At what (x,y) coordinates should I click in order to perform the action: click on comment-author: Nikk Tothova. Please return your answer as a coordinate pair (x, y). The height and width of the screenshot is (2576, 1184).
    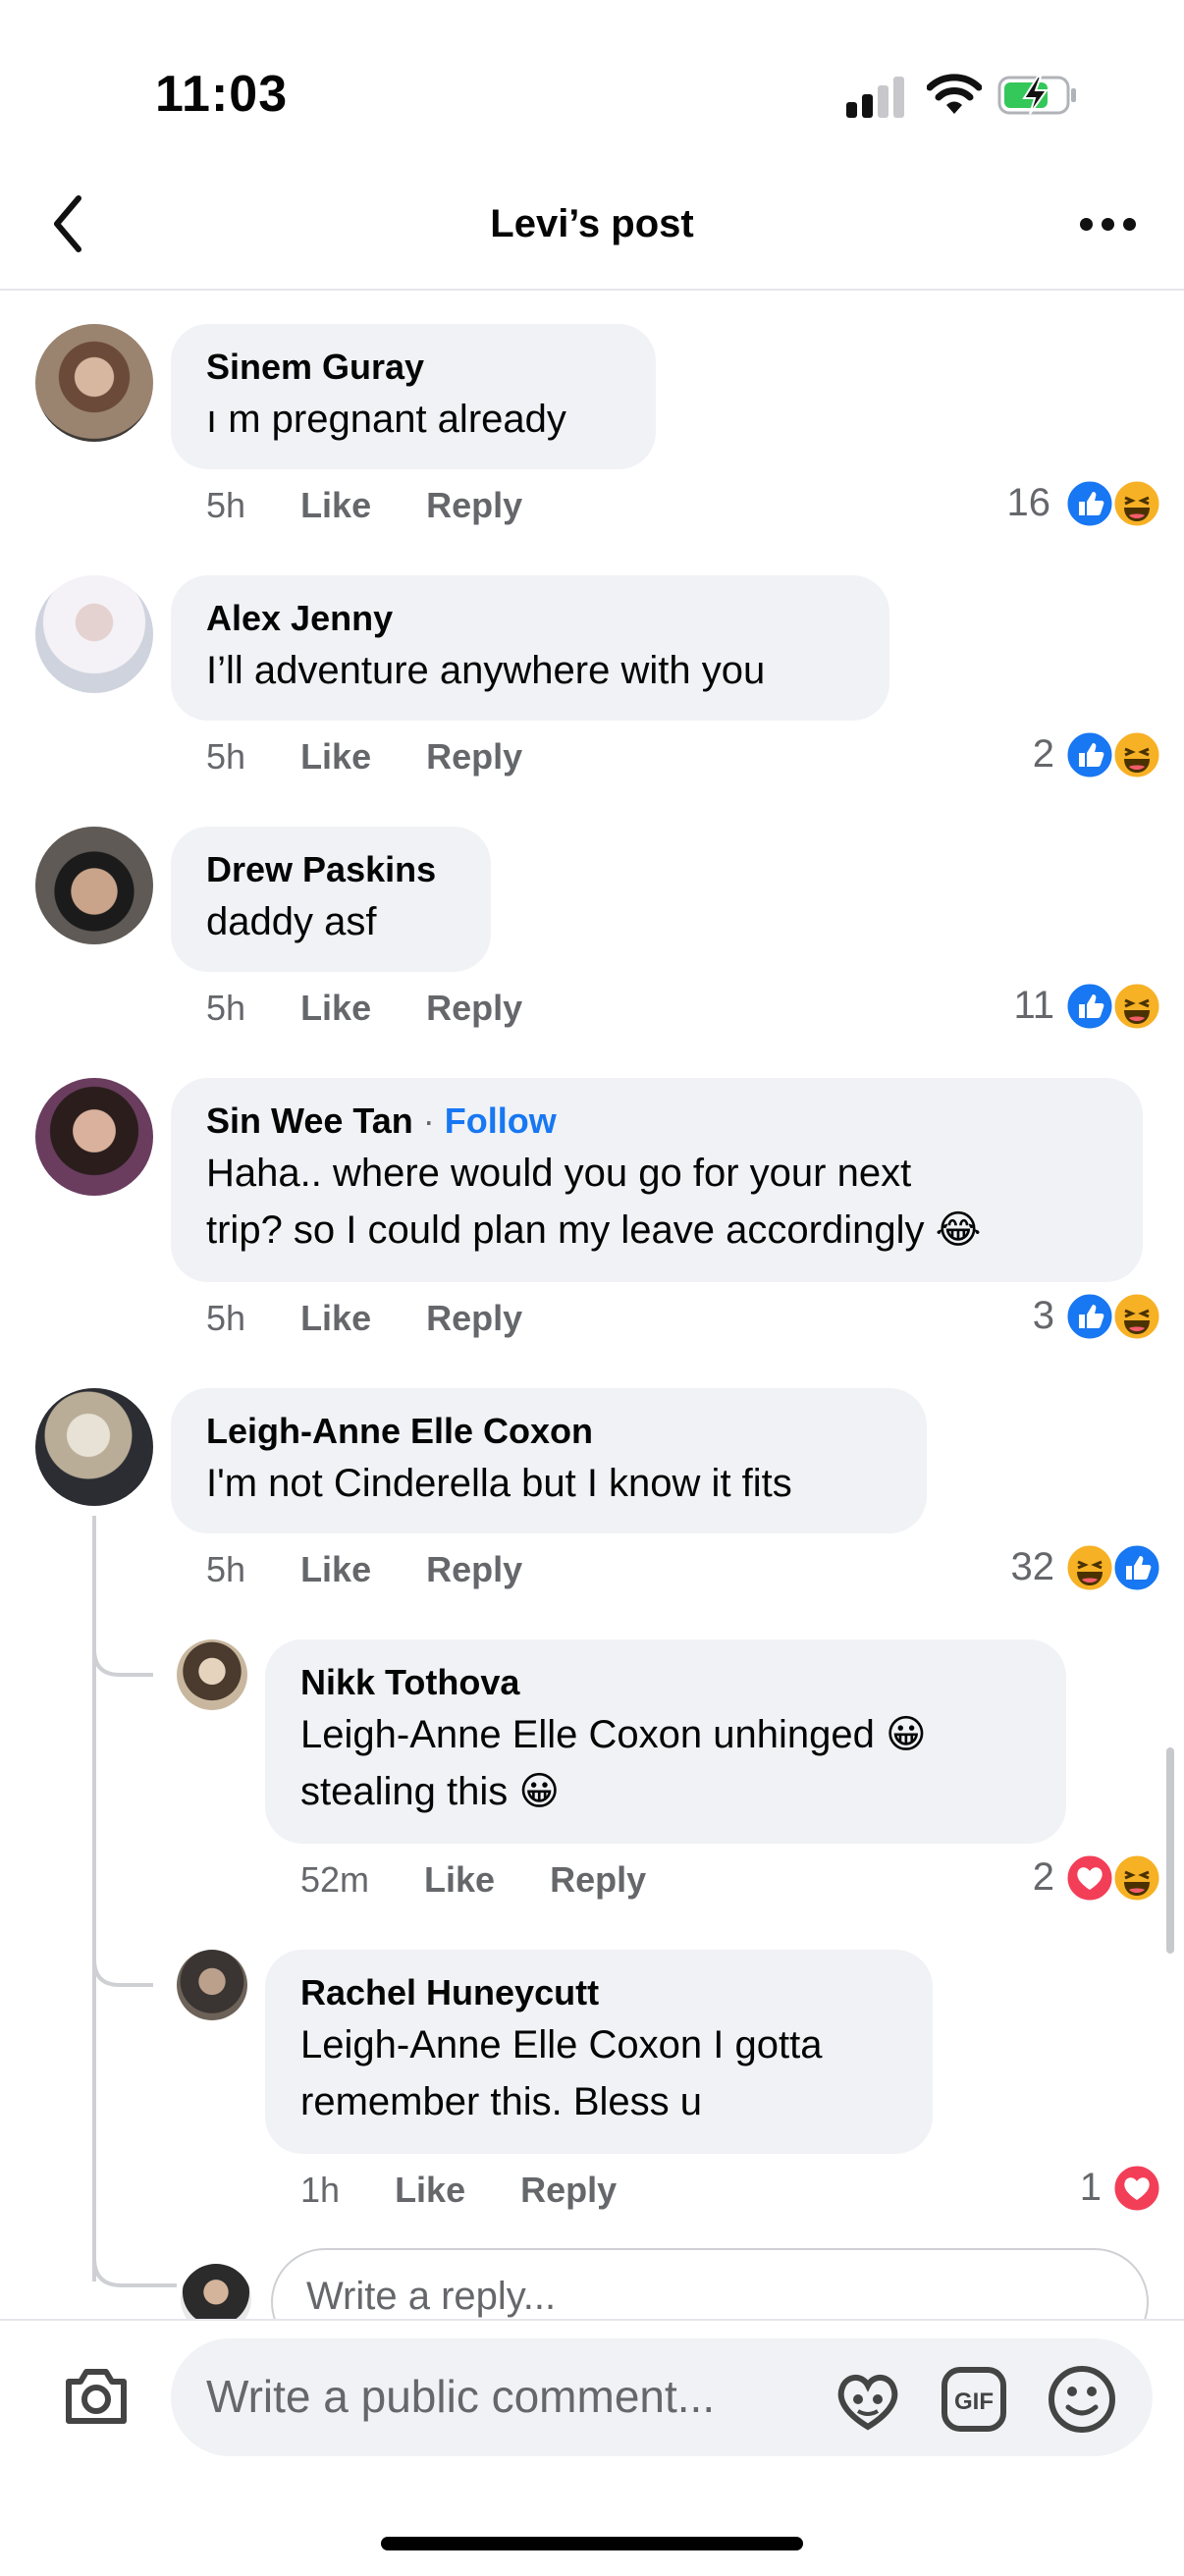
    Looking at the image, I should click on (665, 1682).